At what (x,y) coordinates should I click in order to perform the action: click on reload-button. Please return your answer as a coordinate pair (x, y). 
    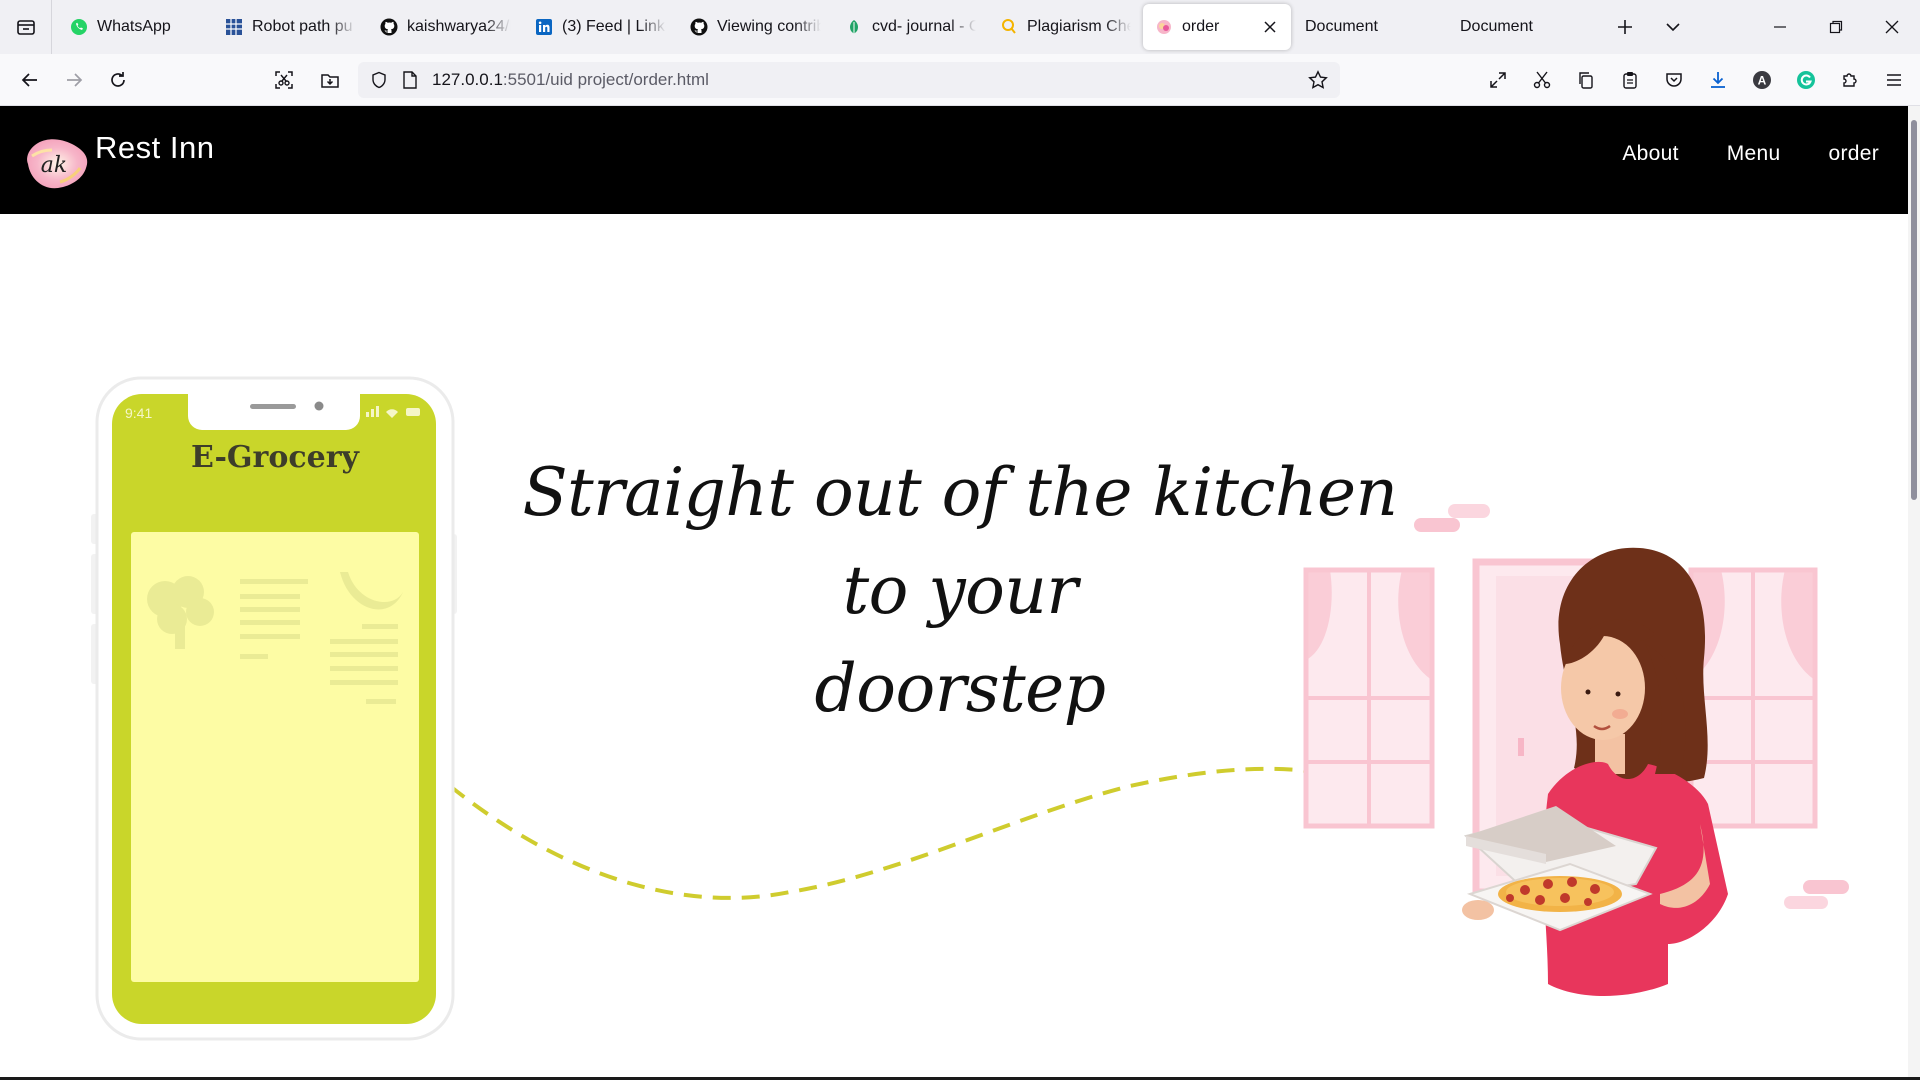
    Looking at the image, I should click on (118, 80).